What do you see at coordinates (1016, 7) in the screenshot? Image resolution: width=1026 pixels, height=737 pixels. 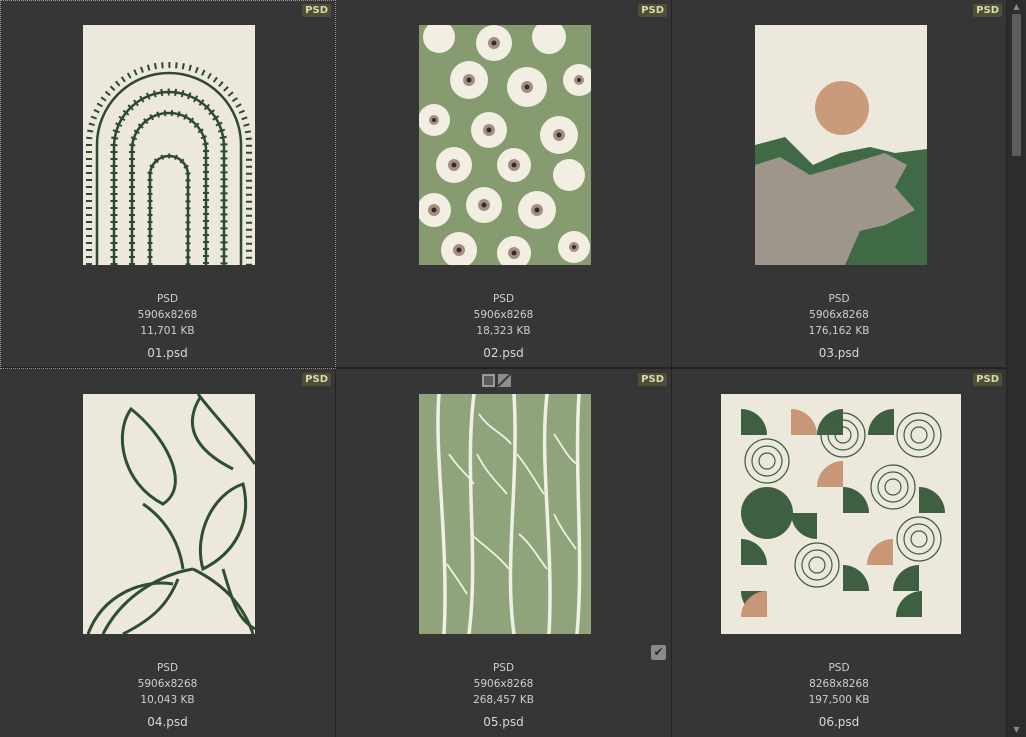 I see `chevron-up-icon: ▲` at bounding box center [1016, 7].